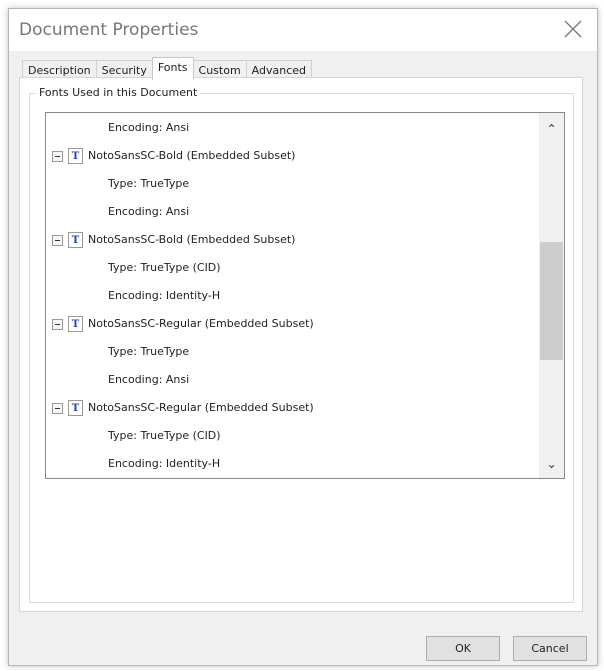 The width and height of the screenshot is (604, 671). What do you see at coordinates (551, 464) in the screenshot?
I see `scroll-down-icon: ⌄` at bounding box center [551, 464].